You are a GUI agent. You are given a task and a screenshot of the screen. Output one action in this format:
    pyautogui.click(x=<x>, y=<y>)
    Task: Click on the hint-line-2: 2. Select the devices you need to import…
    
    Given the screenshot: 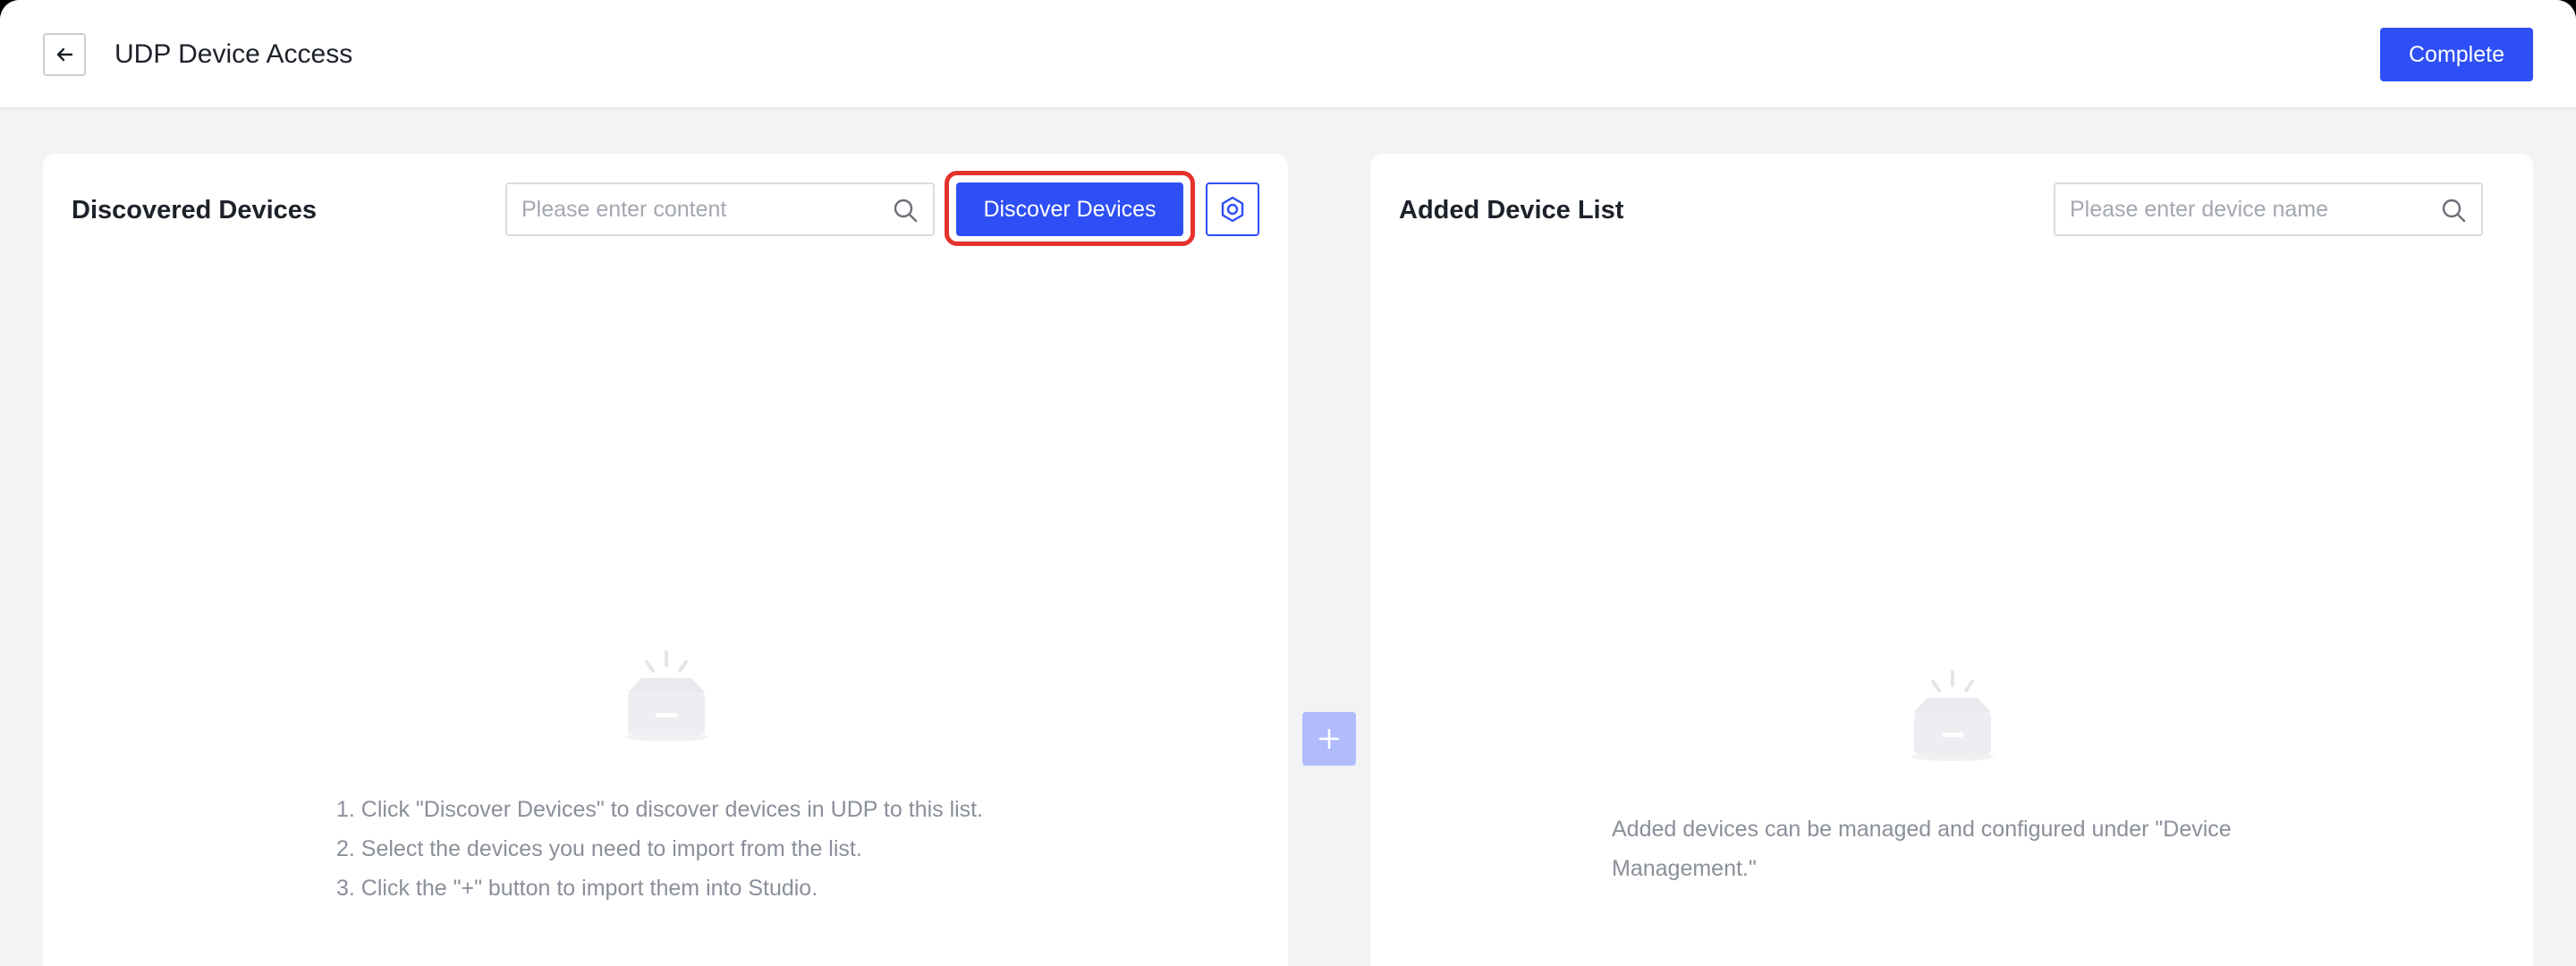 What is the action you would take?
    pyautogui.click(x=599, y=848)
    